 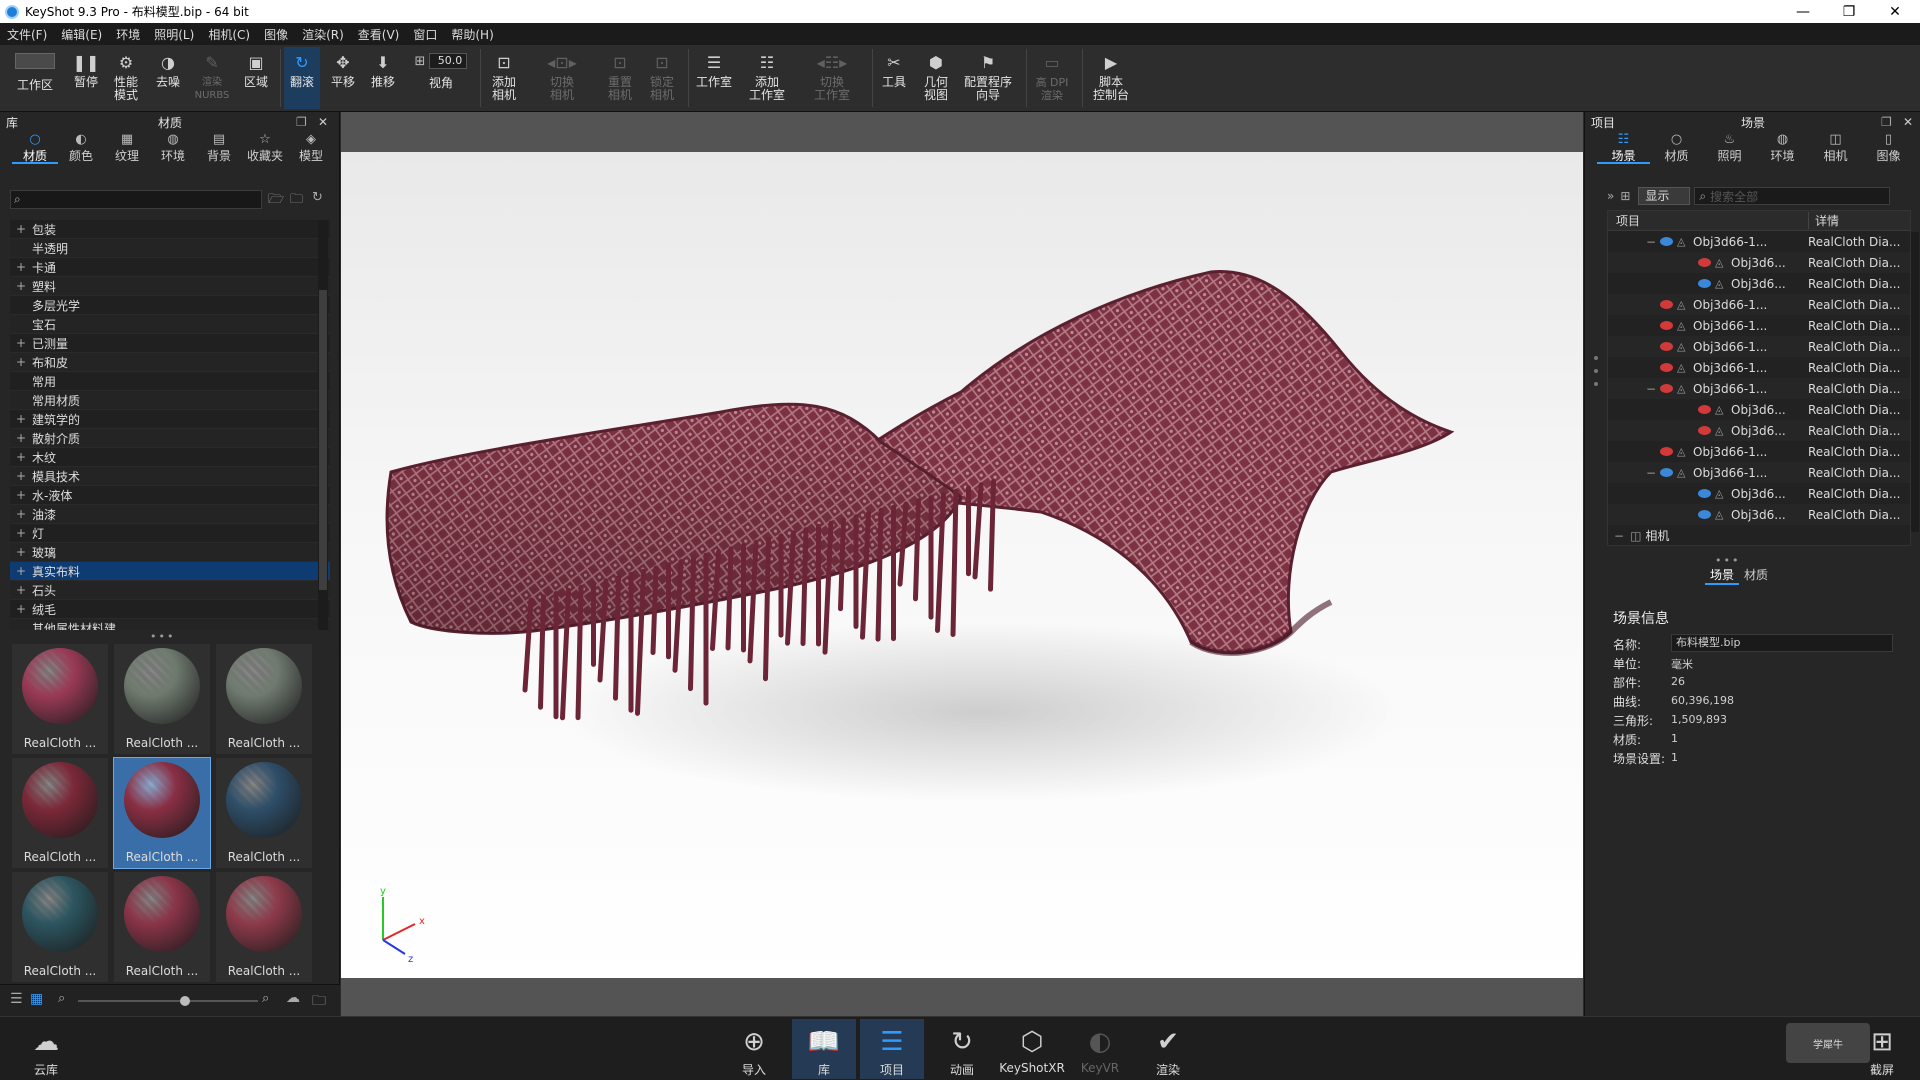 I want to click on thumbnail-size-slider, so click(x=168, y=1001).